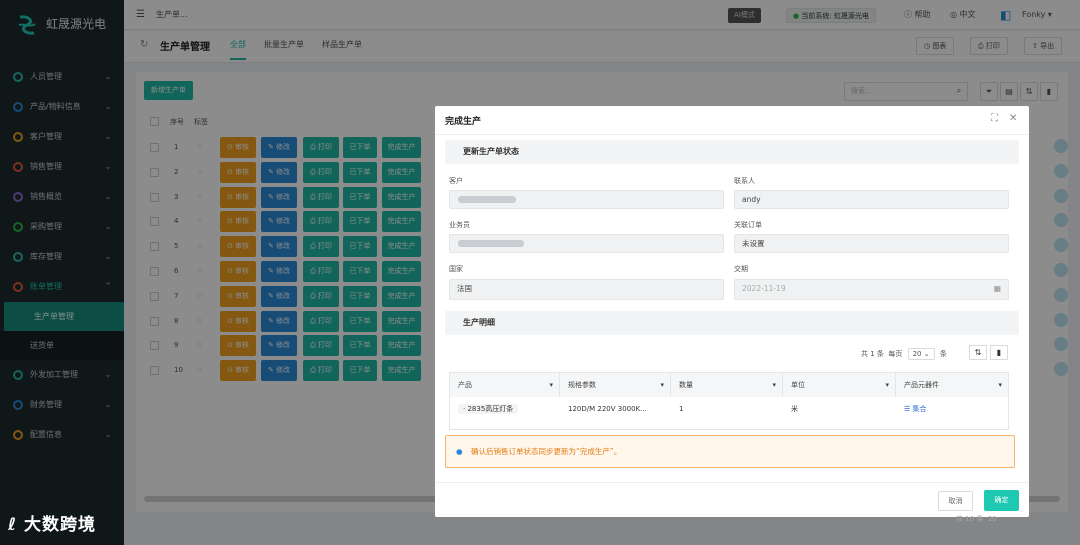  I want to click on delivery-date-field: 2022-11-19 ▦, so click(871, 289).